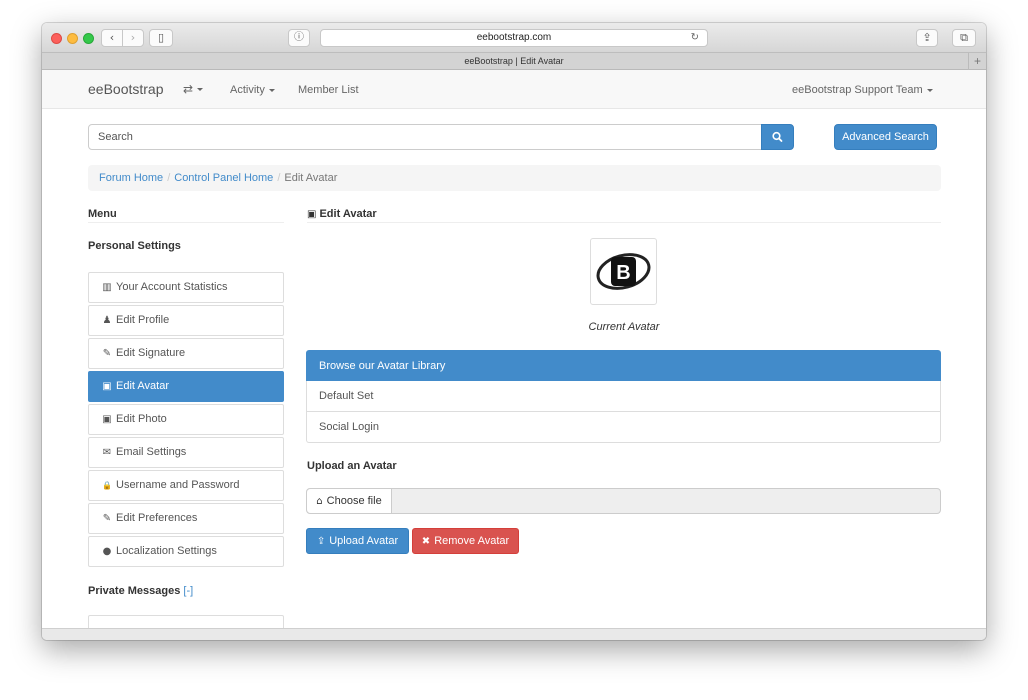  What do you see at coordinates (186, 222) in the screenshot?
I see `menu-divider` at bounding box center [186, 222].